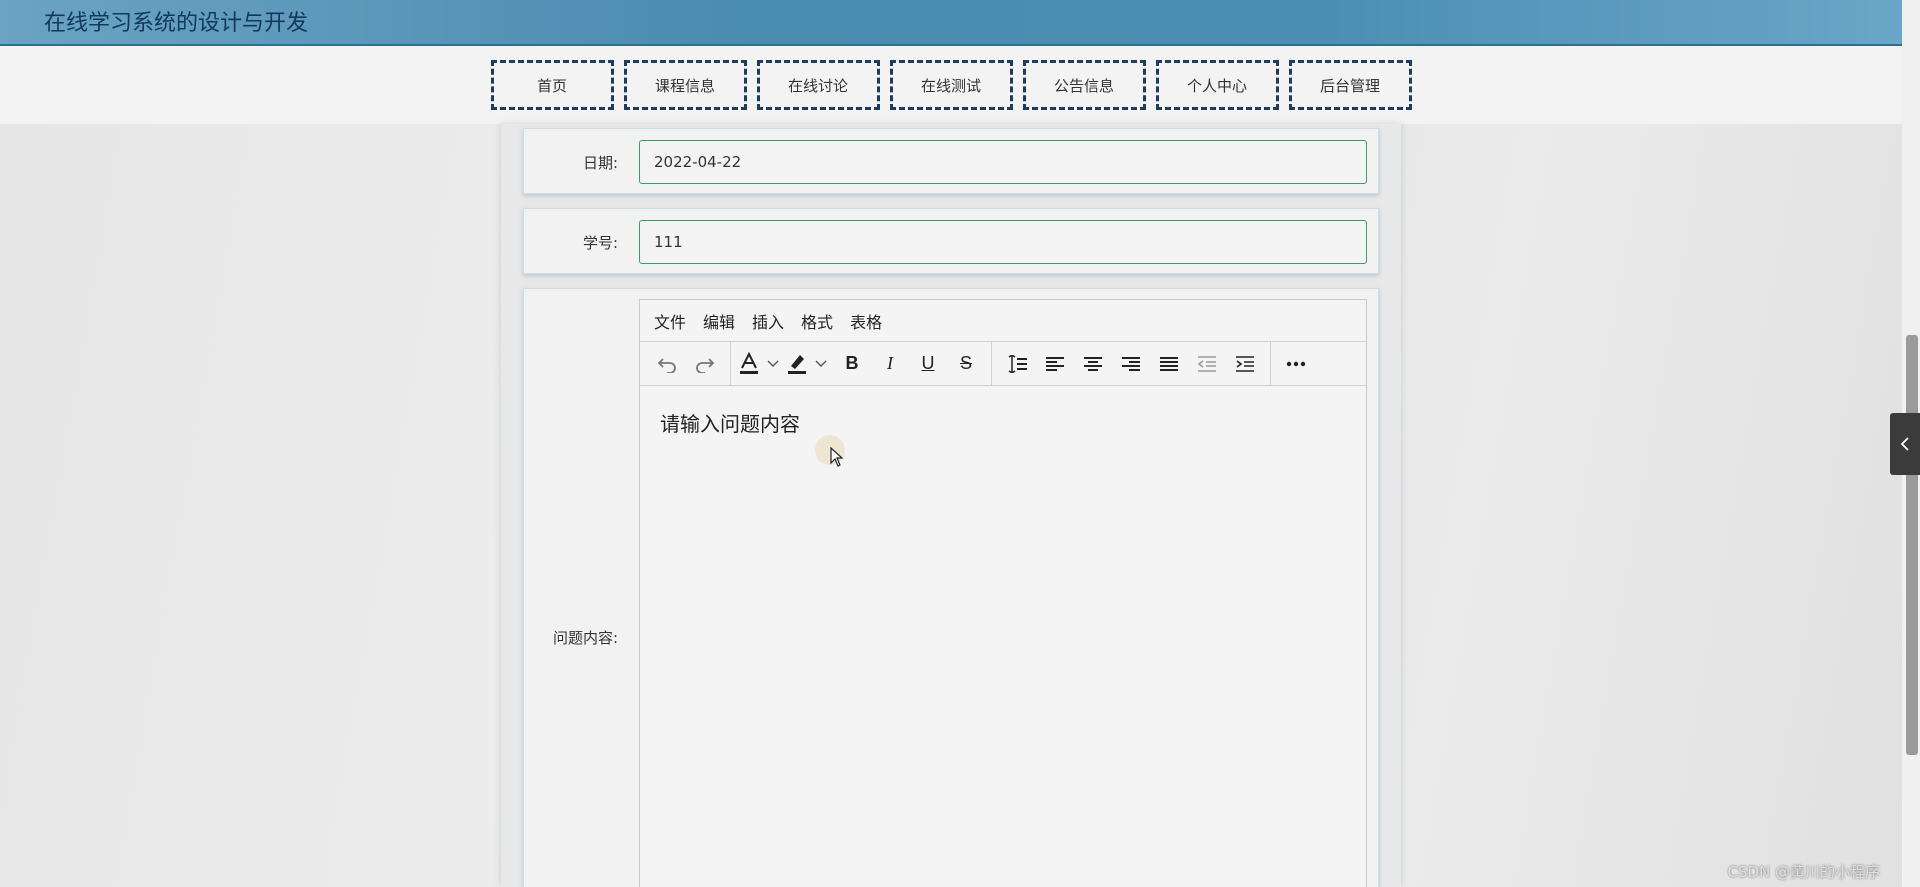 This screenshot has width=1920, height=887. I want to click on question-label: 问题内容:, so click(585, 638).